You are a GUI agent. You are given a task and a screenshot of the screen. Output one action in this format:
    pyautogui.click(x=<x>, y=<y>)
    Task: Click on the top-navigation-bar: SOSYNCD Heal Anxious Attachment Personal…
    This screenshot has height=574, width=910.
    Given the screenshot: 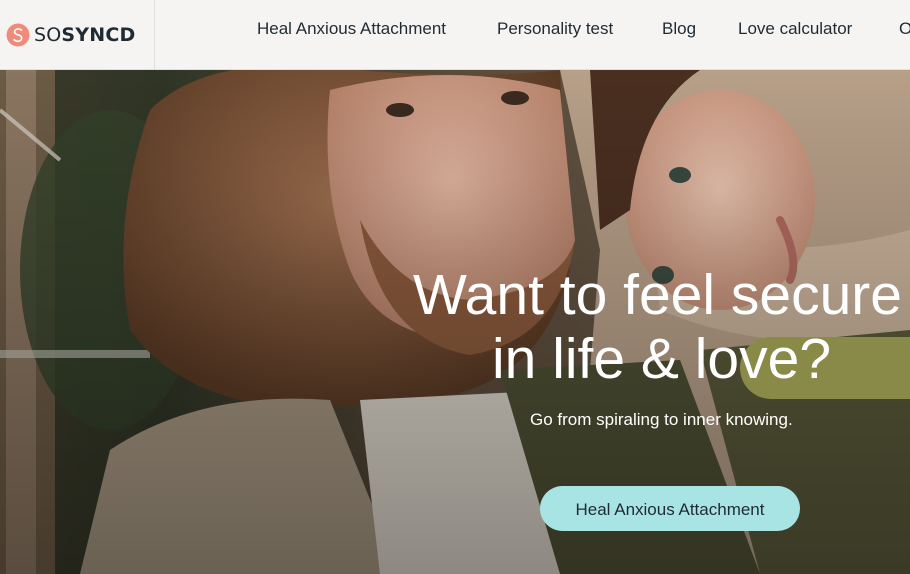 What is the action you would take?
    pyautogui.click(x=455, y=35)
    